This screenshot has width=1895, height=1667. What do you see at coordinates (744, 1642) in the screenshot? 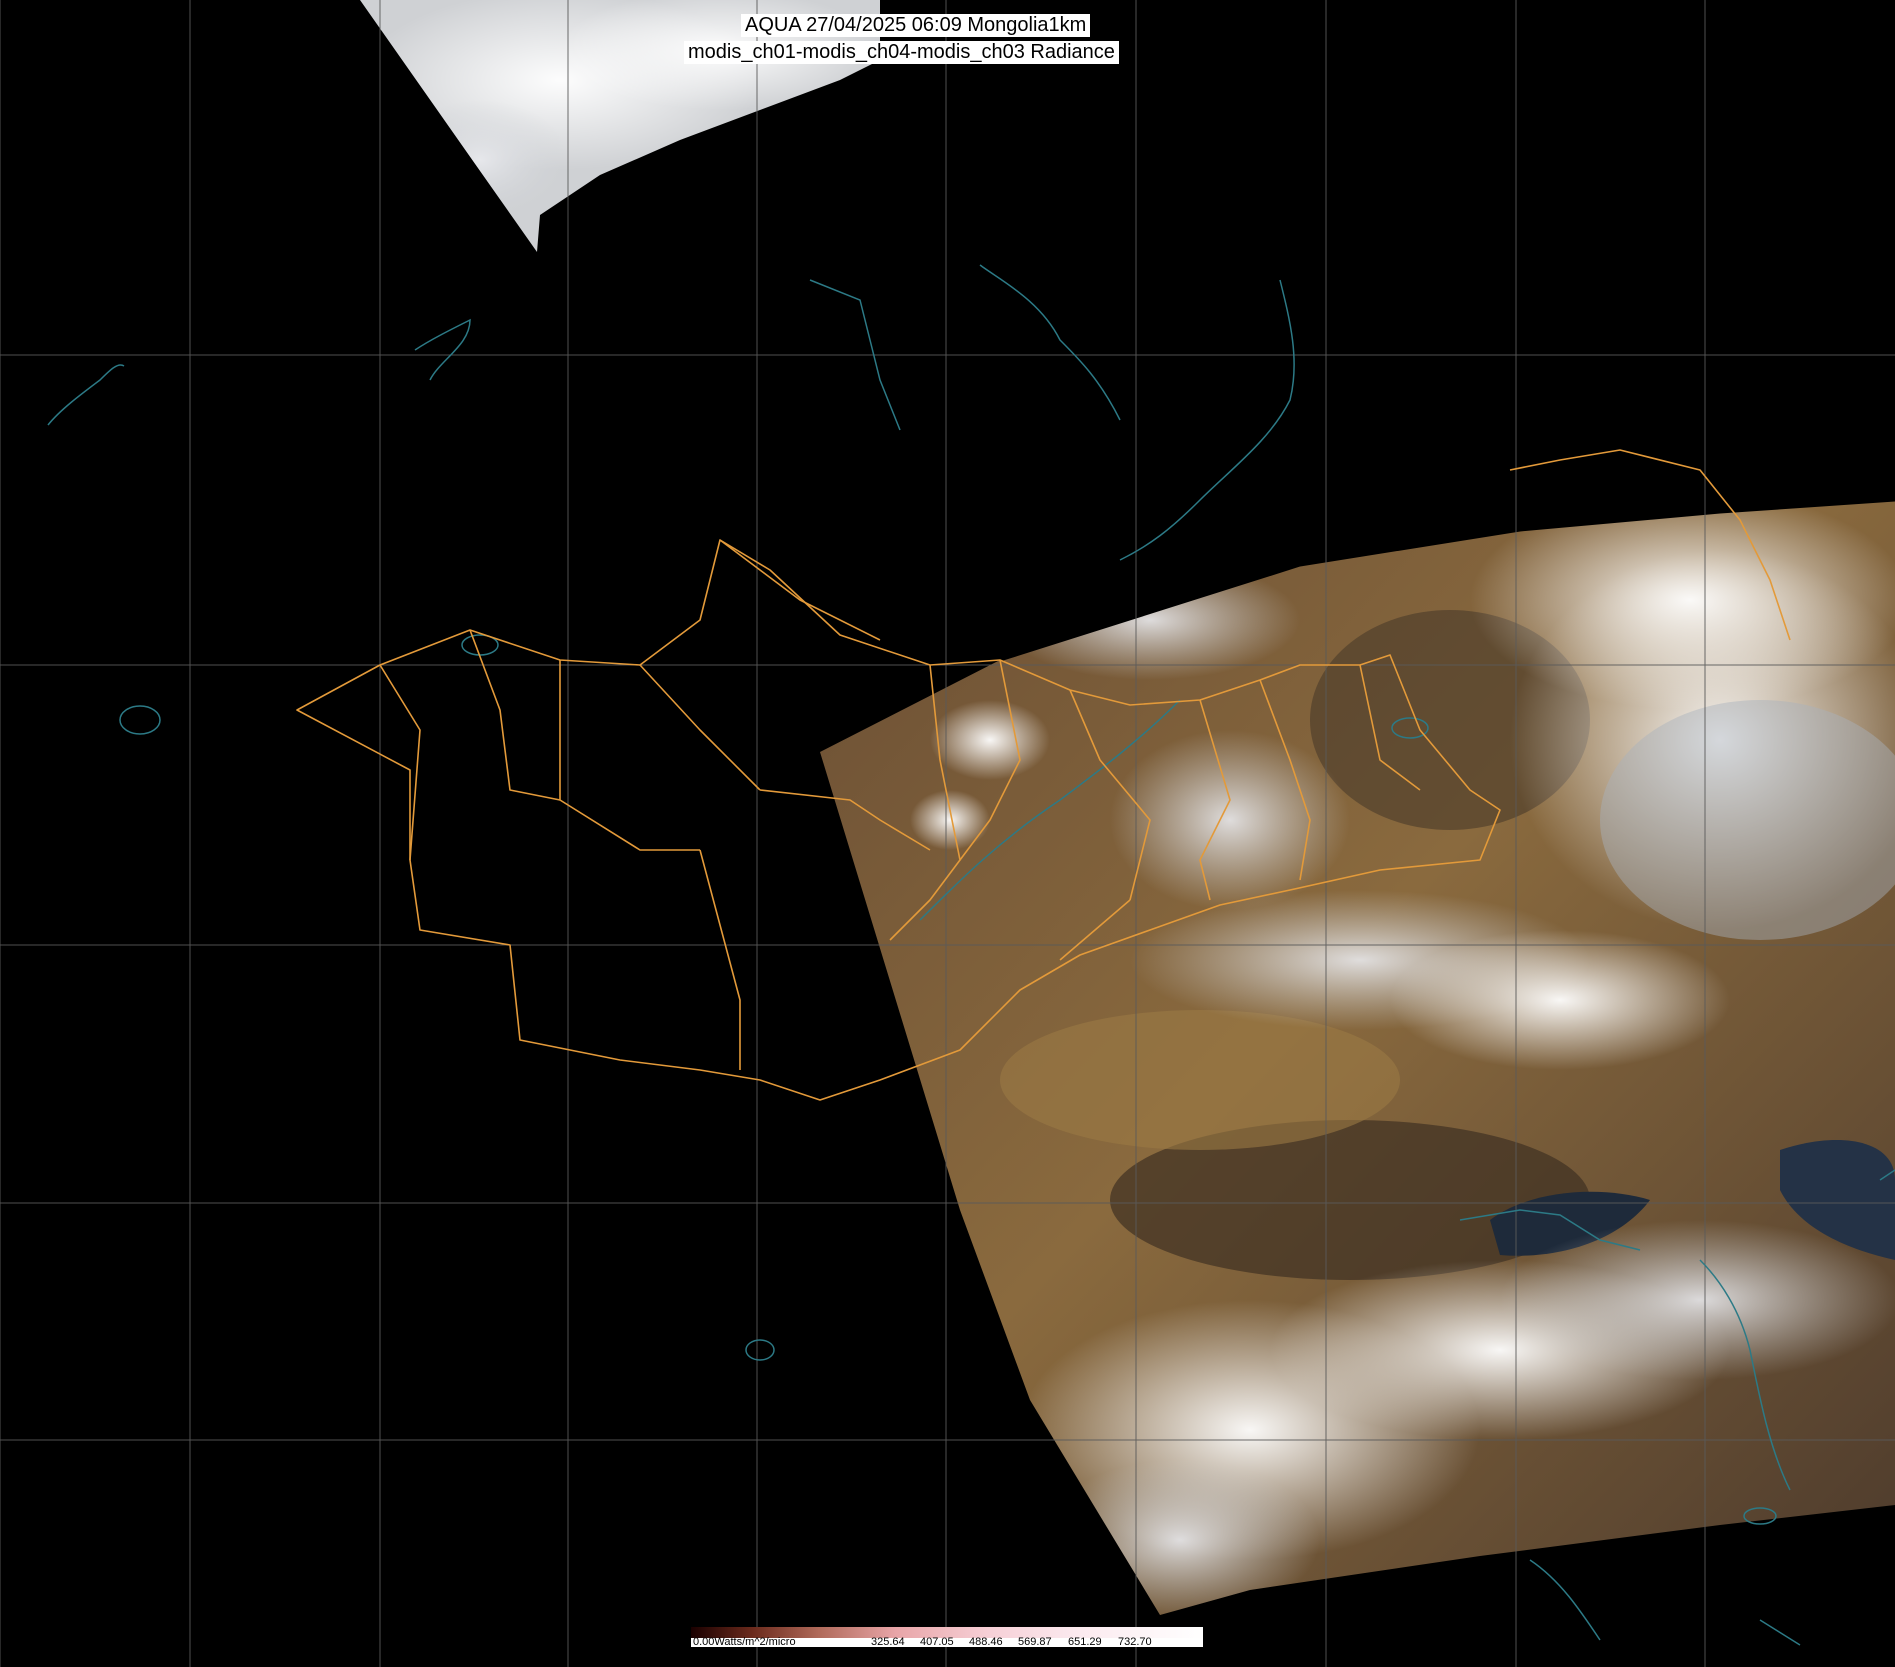
I see `colorbar-unit-label: 0.00Watts/m^2/micro` at bounding box center [744, 1642].